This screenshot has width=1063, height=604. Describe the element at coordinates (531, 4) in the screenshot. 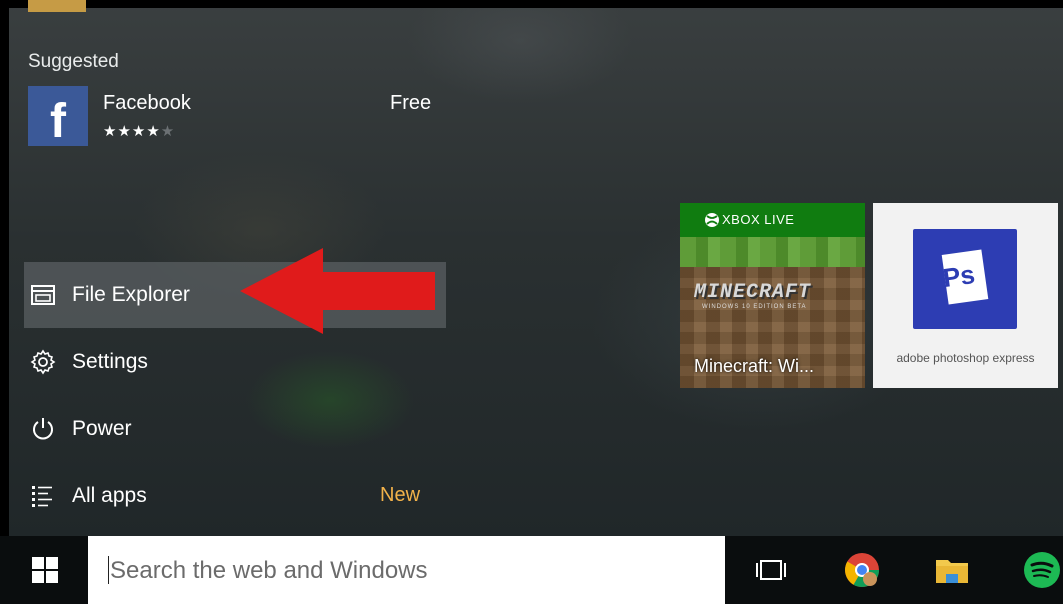

I see `screen-border-top` at that location.